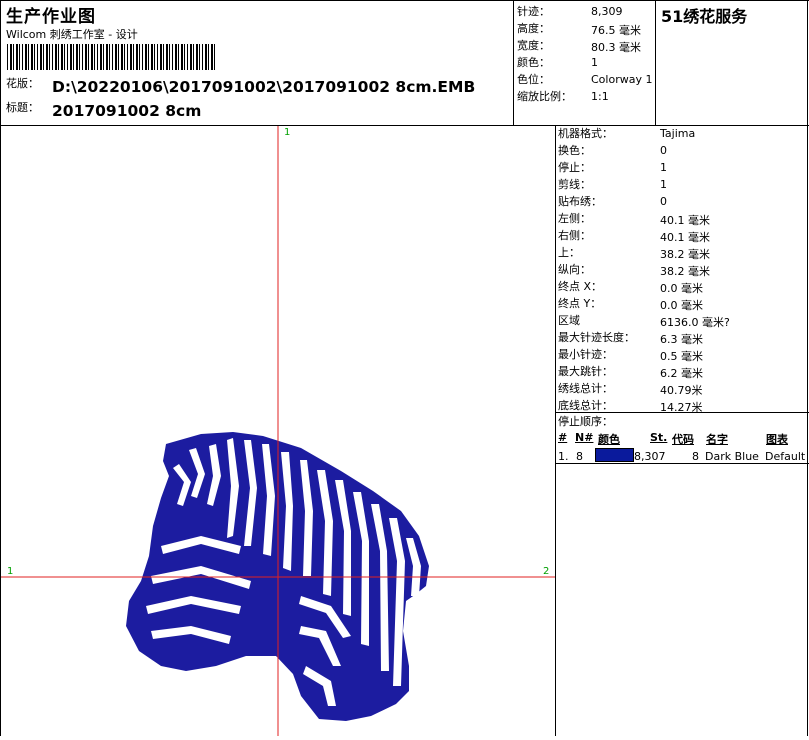  Describe the element at coordinates (607, 11) in the screenshot. I see `summary-value: 8,309` at that location.